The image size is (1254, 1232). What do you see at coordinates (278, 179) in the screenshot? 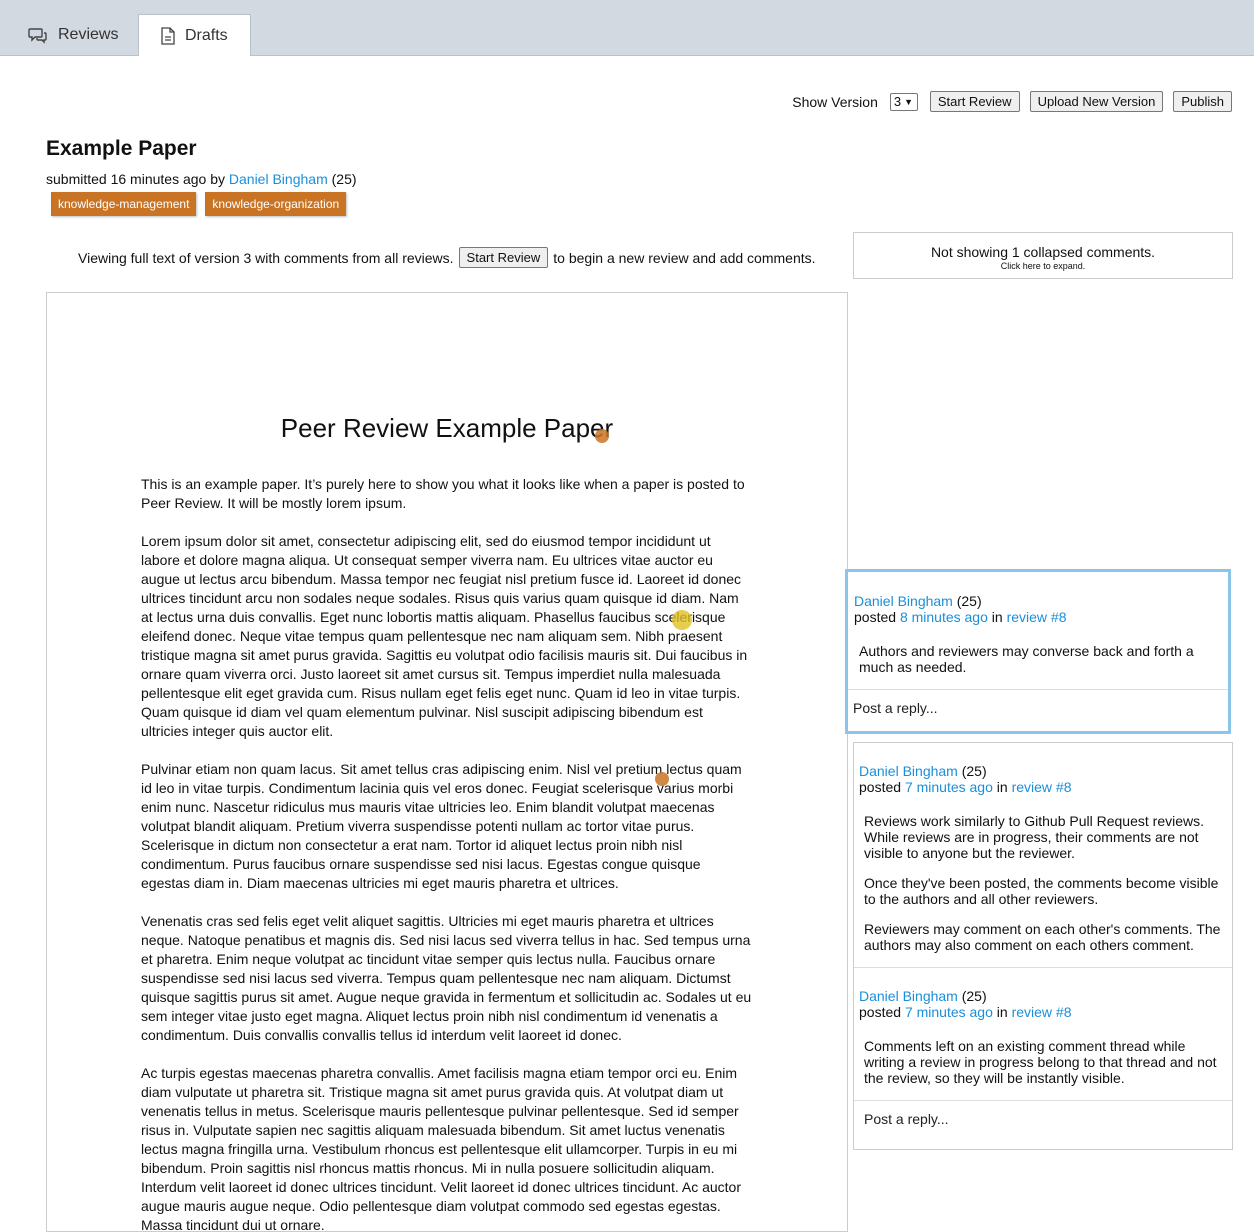
I see `author-link: Daniel Bingham` at bounding box center [278, 179].